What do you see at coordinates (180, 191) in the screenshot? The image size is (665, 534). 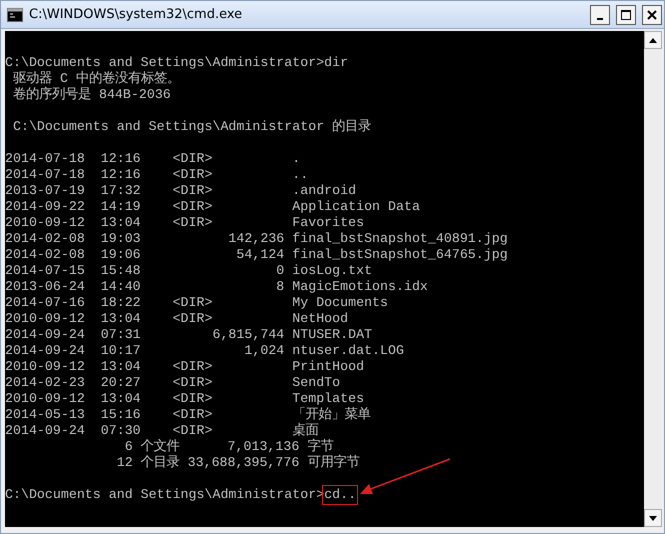 I see `console-line: 2013-07-19 17:32 <DIR> .android` at bounding box center [180, 191].